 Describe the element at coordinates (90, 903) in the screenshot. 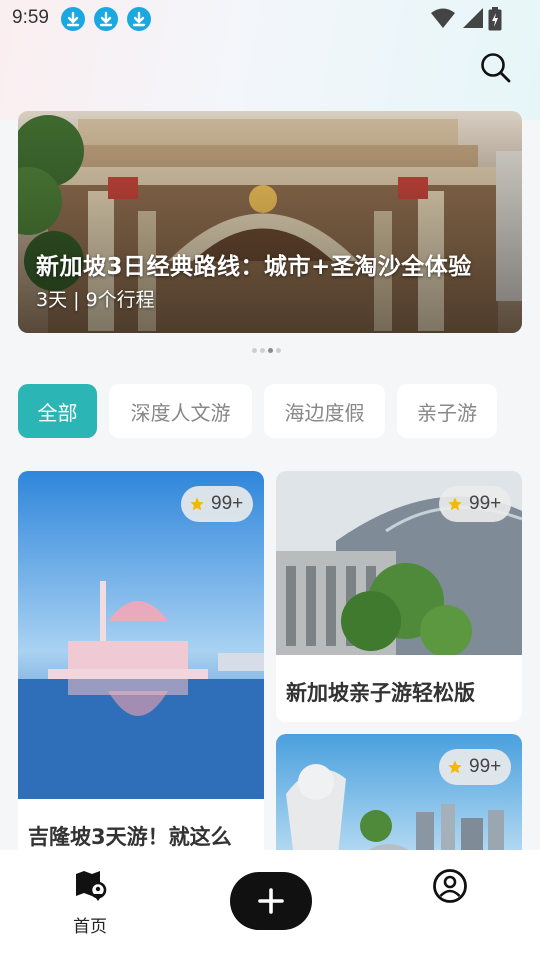

I see `nav-home: 首页` at that location.